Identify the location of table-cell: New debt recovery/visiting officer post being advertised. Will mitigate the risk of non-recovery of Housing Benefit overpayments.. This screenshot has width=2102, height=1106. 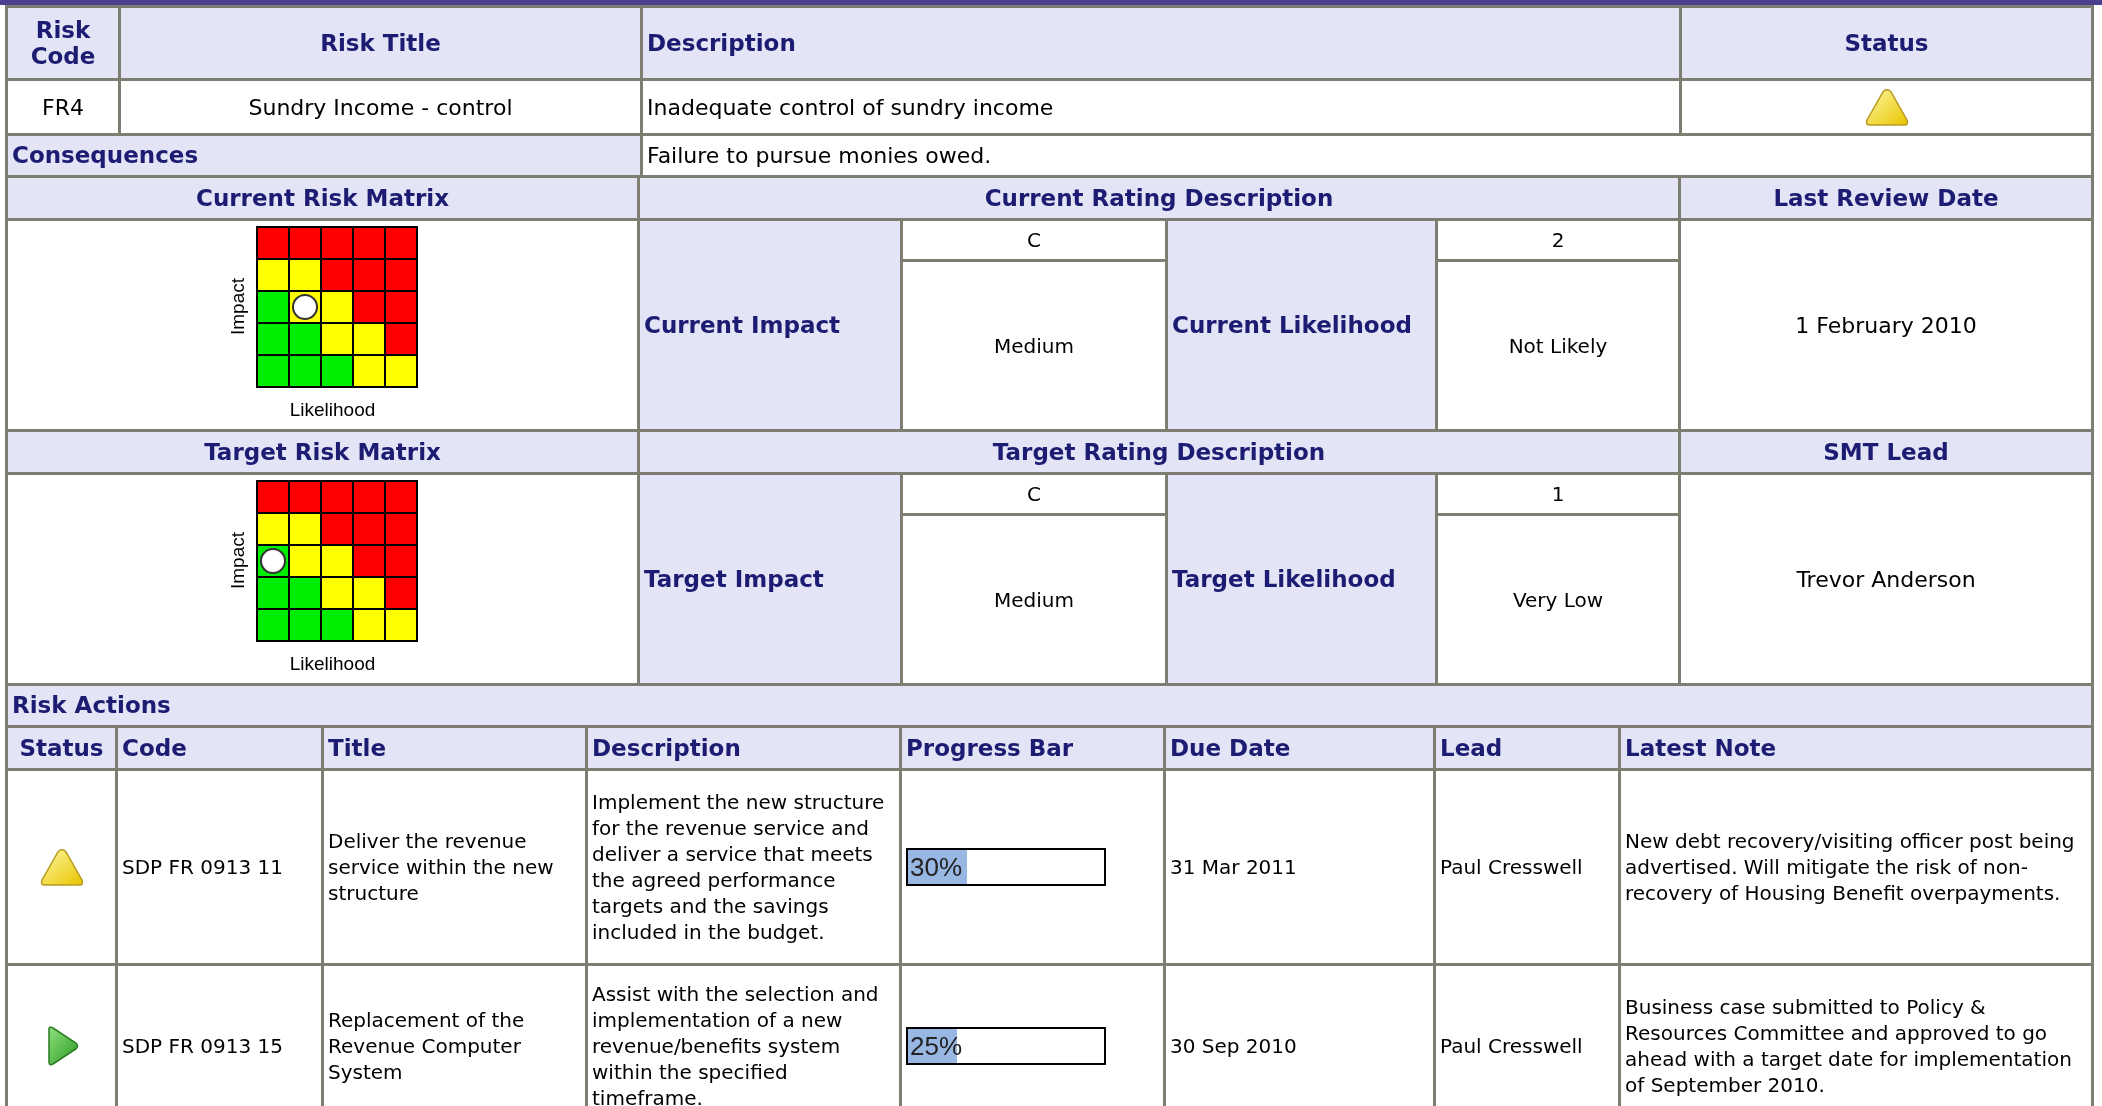
(1856, 867).